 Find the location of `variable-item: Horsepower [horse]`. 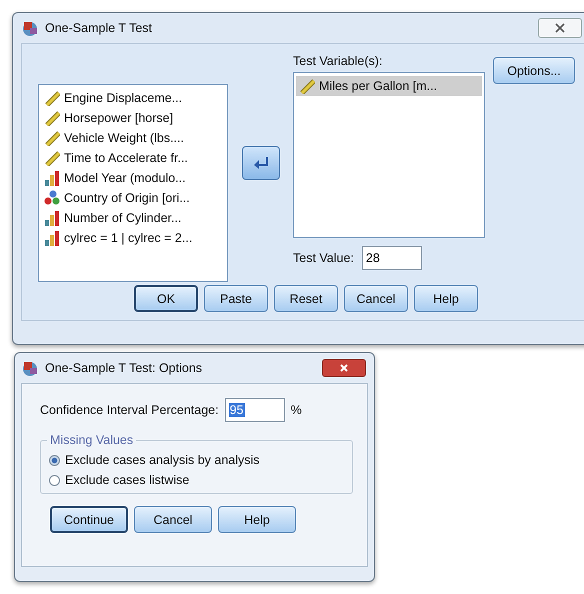

variable-item: Horsepower [horse] is located at coordinates (133, 118).